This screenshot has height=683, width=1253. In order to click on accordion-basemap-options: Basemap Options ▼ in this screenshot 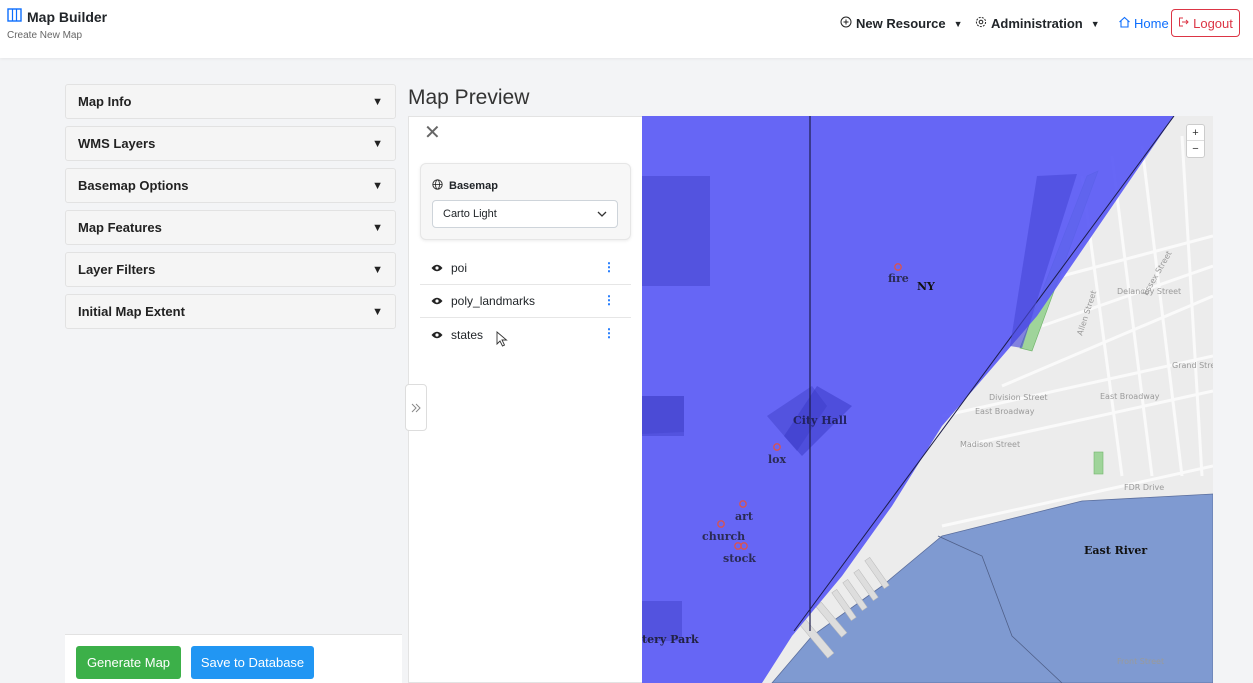, I will do `click(230, 185)`.